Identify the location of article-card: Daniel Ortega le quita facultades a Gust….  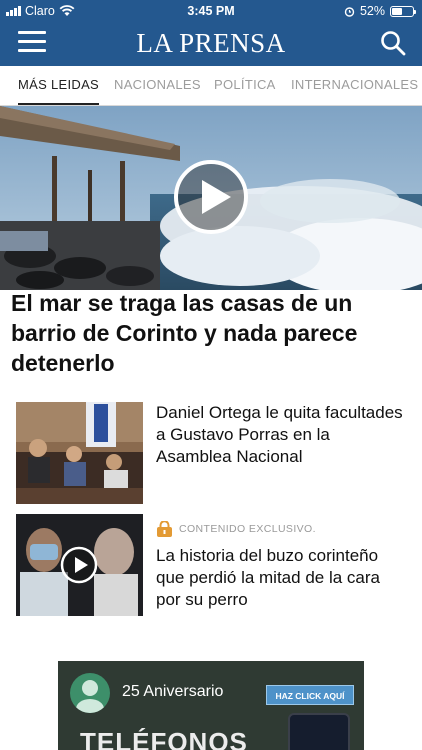
(212, 453).